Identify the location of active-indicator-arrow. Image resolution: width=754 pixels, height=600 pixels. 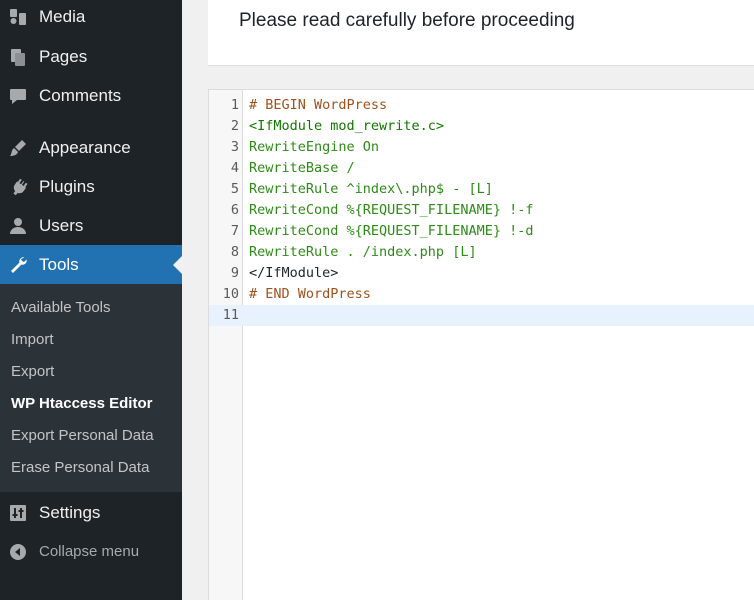
(177, 264).